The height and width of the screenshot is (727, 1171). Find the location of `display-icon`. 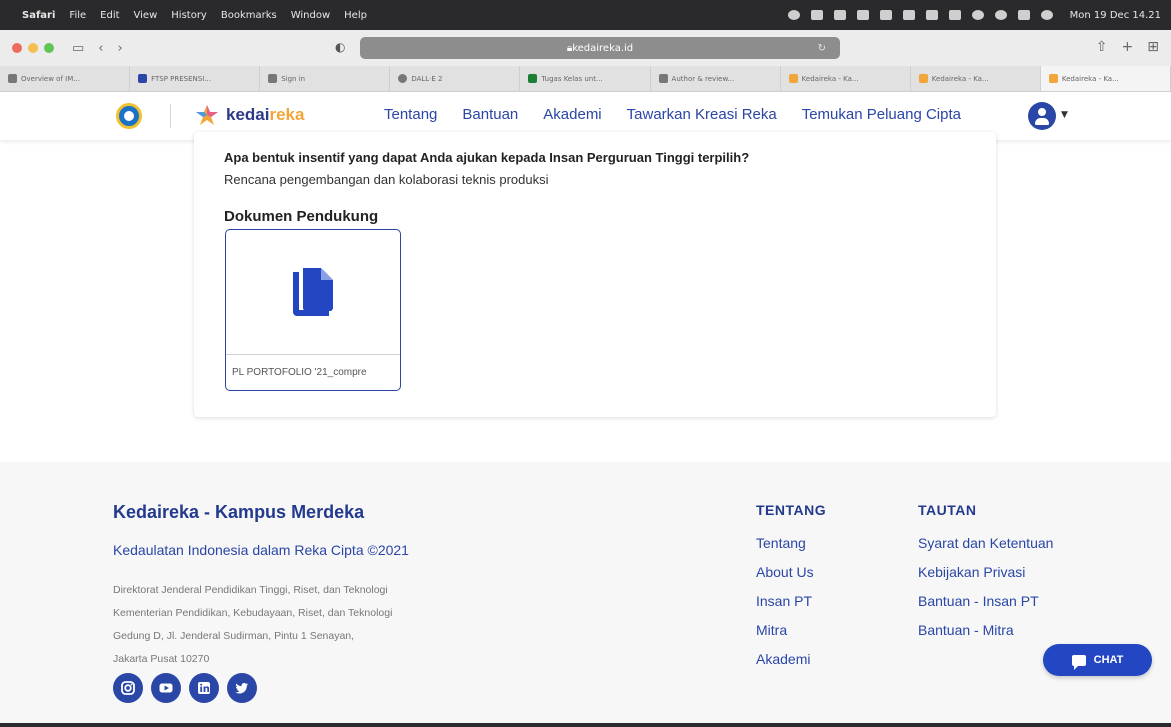

display-icon is located at coordinates (862, 15).